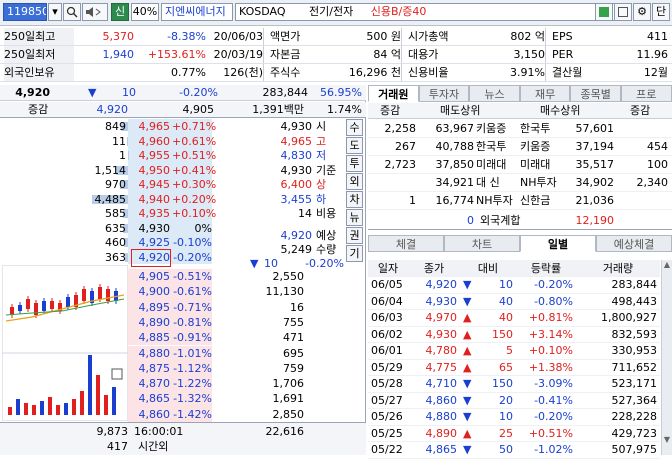 The width and height of the screenshot is (672, 459). What do you see at coordinates (388, 301) in the screenshot?
I see `daily-date: 06/04` at bounding box center [388, 301].